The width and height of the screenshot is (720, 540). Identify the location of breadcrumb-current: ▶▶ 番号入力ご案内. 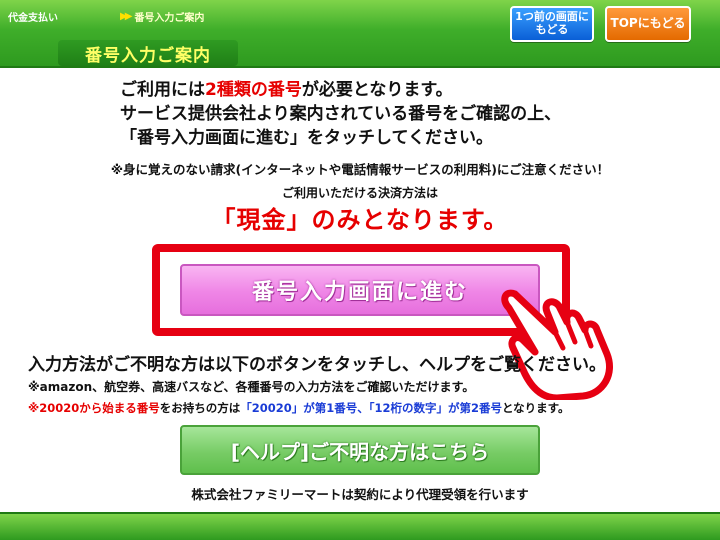
(162, 16).